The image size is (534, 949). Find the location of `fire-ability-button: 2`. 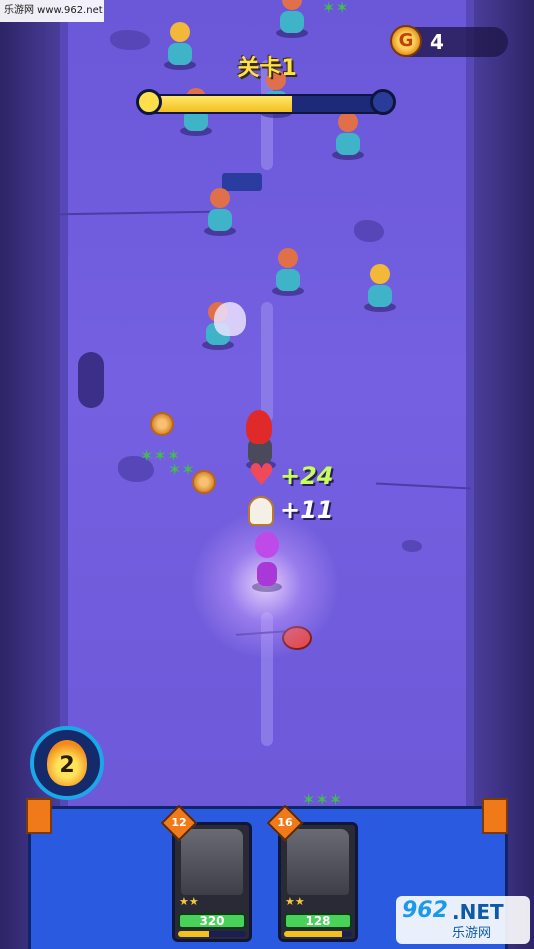

fire-ability-button: 2 is located at coordinates (67, 763).